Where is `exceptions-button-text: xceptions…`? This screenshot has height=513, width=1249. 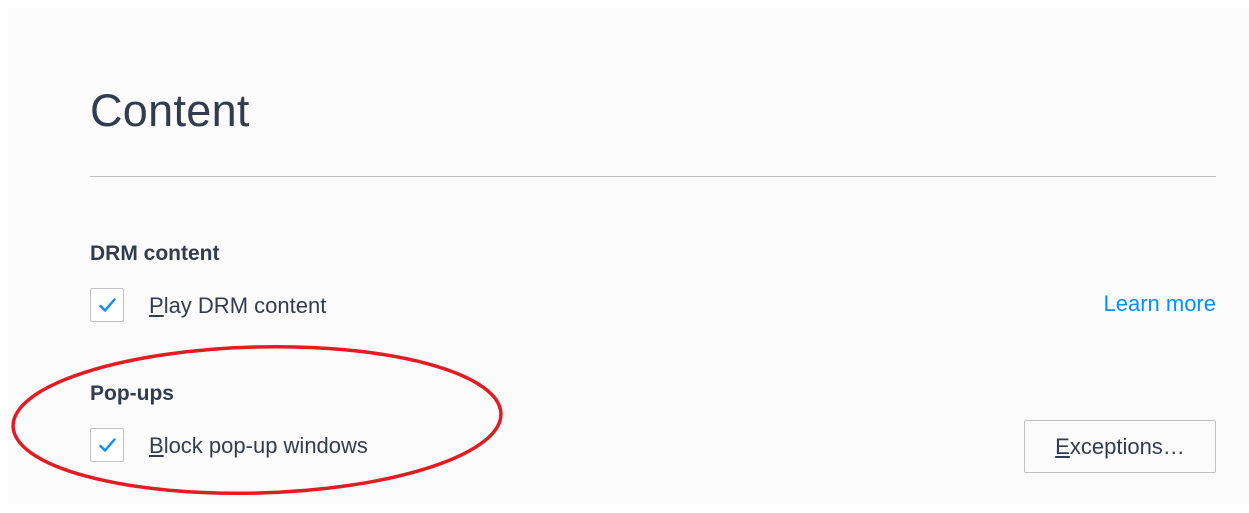 exceptions-button-text: xceptions… is located at coordinates (1127, 446).